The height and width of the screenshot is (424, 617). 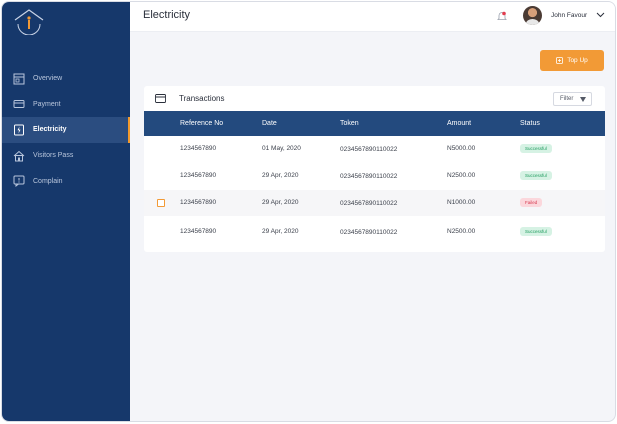 What do you see at coordinates (19, 181) in the screenshot?
I see `complain-icon` at bounding box center [19, 181].